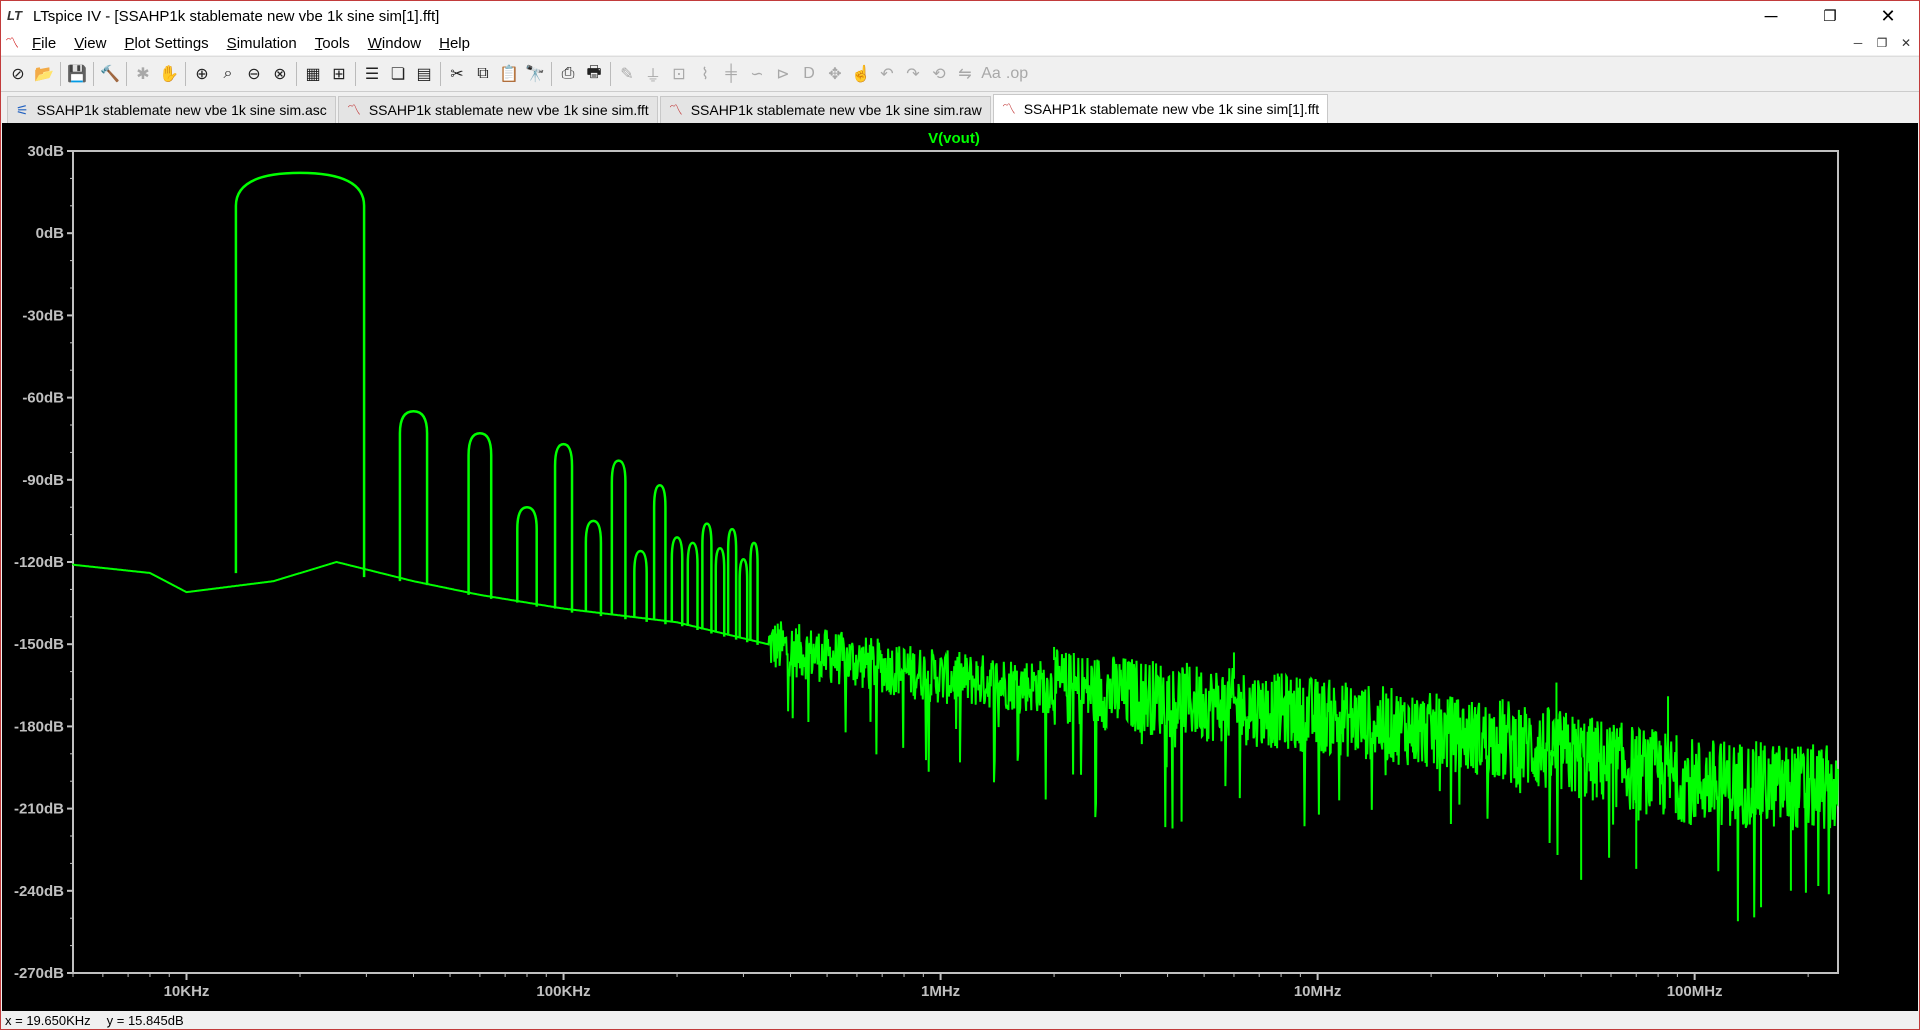 This screenshot has height=1030, width=1920. Describe the element at coordinates (254, 74) in the screenshot. I see `zoom-out-icon: ⊖` at that location.